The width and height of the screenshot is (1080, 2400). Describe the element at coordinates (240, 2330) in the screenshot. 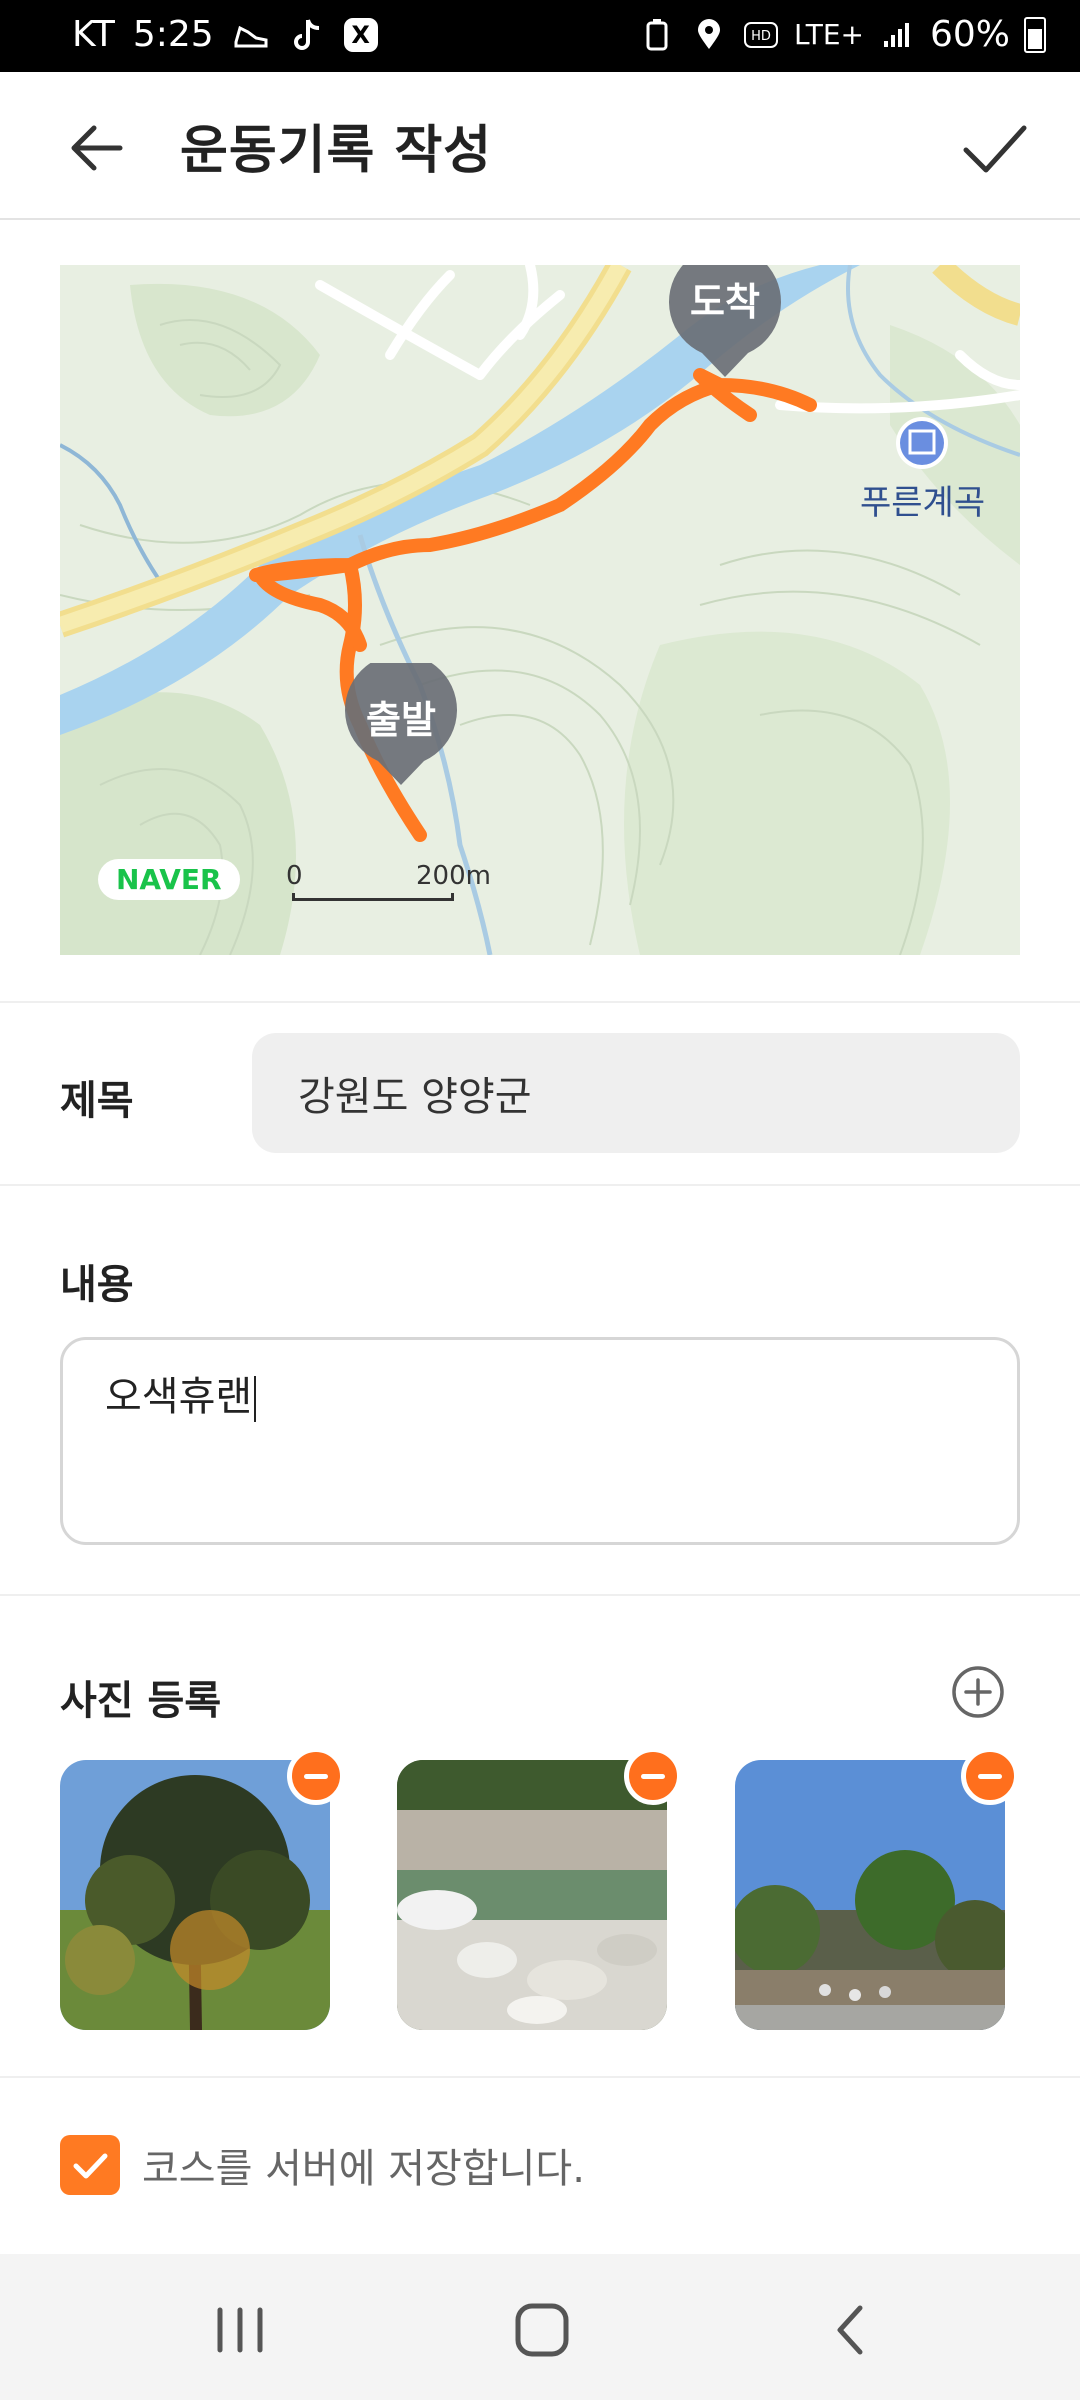

I see `recent-apps-icon` at that location.